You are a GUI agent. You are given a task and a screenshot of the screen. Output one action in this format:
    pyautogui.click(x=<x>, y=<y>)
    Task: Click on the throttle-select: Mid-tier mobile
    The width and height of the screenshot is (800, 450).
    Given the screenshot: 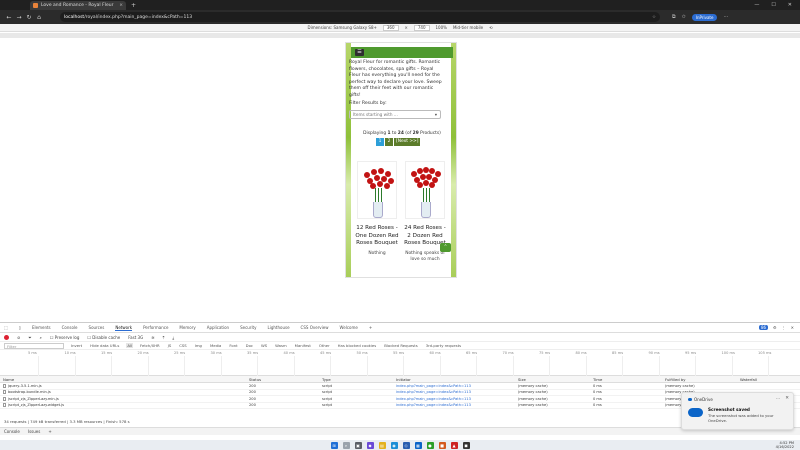 What is the action you would take?
    pyautogui.click(x=468, y=27)
    